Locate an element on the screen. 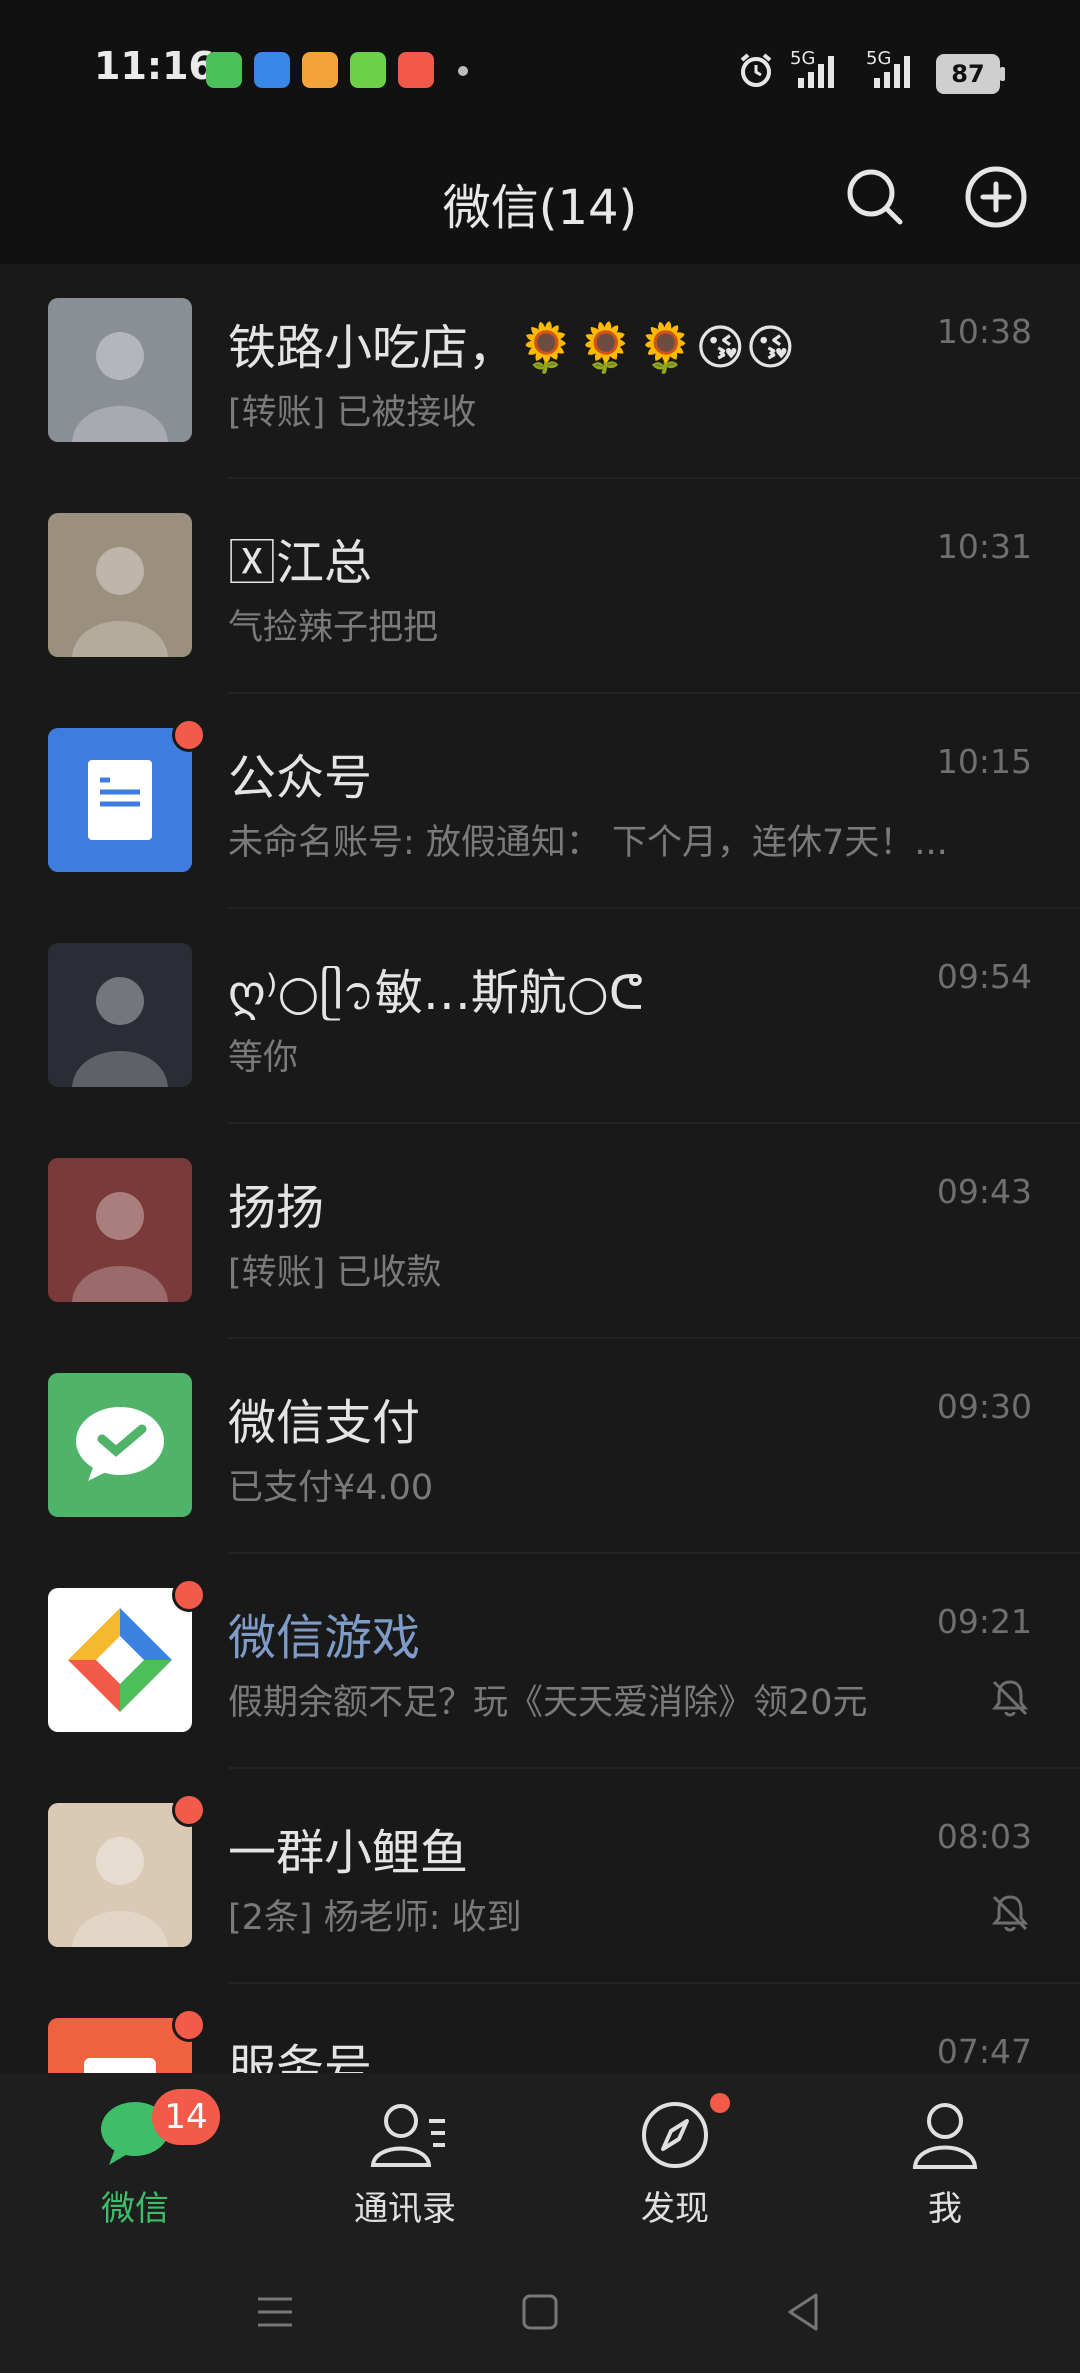  chat-last-message: 已支付¥4.00 is located at coordinates (331, 1488).